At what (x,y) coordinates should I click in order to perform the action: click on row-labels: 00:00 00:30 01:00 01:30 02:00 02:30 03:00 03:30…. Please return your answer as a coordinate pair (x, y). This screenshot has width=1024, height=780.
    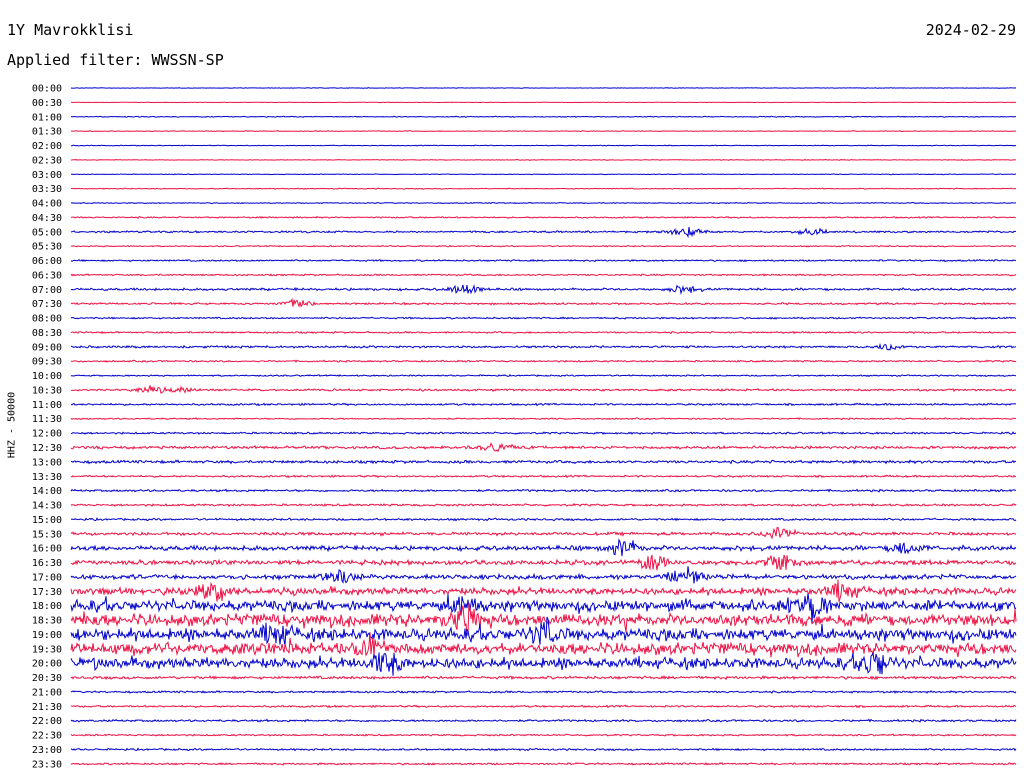
    Looking at the image, I should click on (47, 427).